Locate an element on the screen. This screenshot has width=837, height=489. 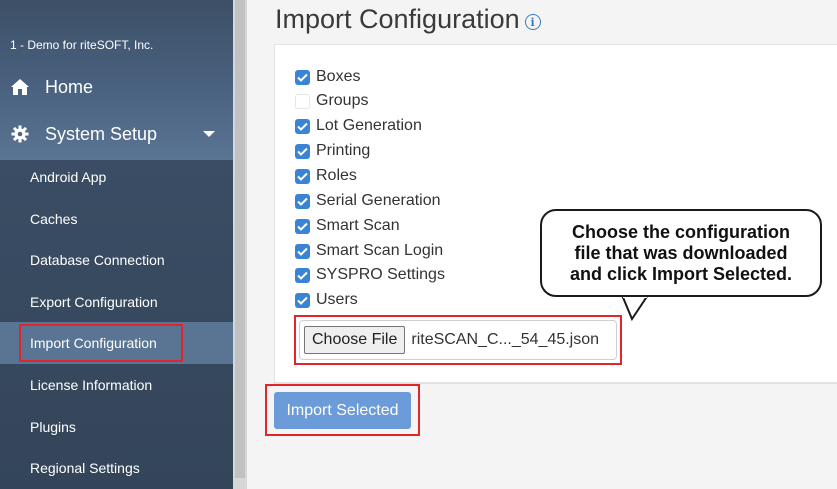
sidebar-scrollbar is located at coordinates (240, 244).